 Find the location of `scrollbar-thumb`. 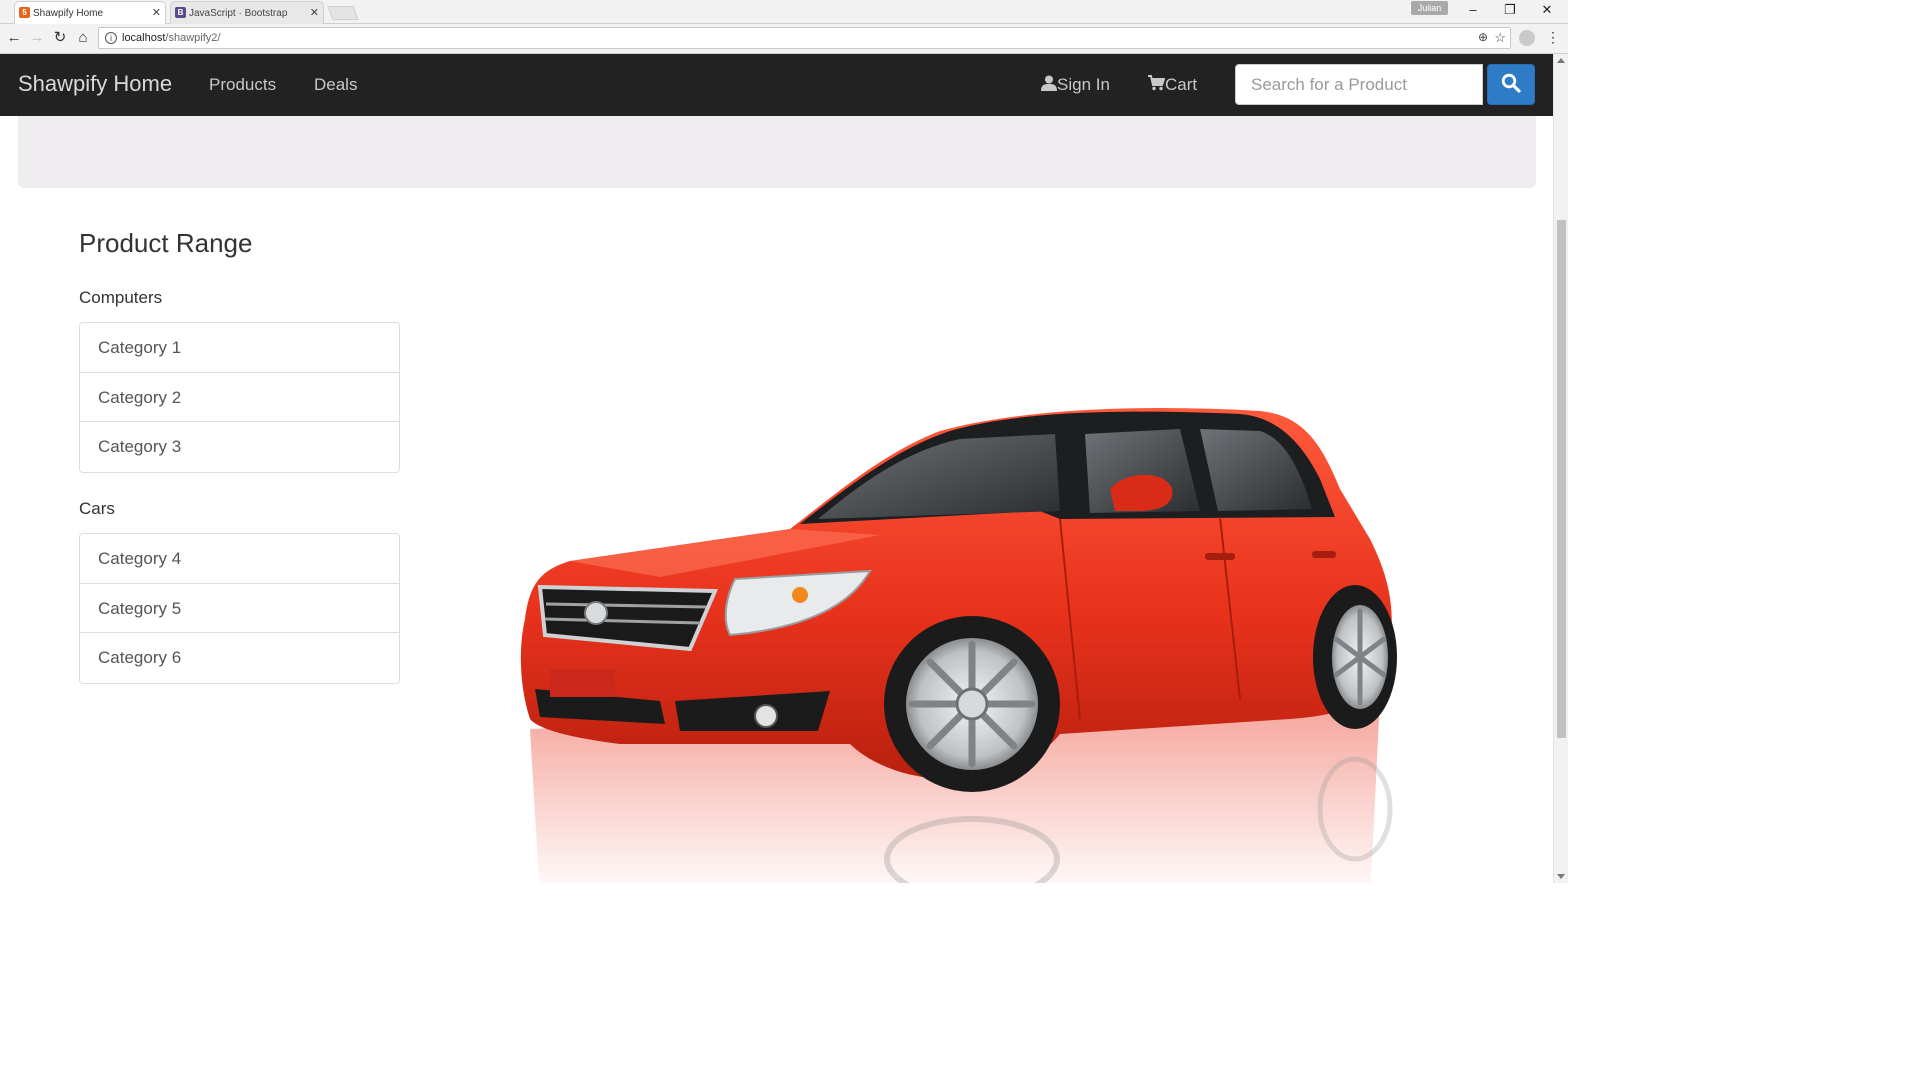

scrollbar-thumb is located at coordinates (1561, 479).